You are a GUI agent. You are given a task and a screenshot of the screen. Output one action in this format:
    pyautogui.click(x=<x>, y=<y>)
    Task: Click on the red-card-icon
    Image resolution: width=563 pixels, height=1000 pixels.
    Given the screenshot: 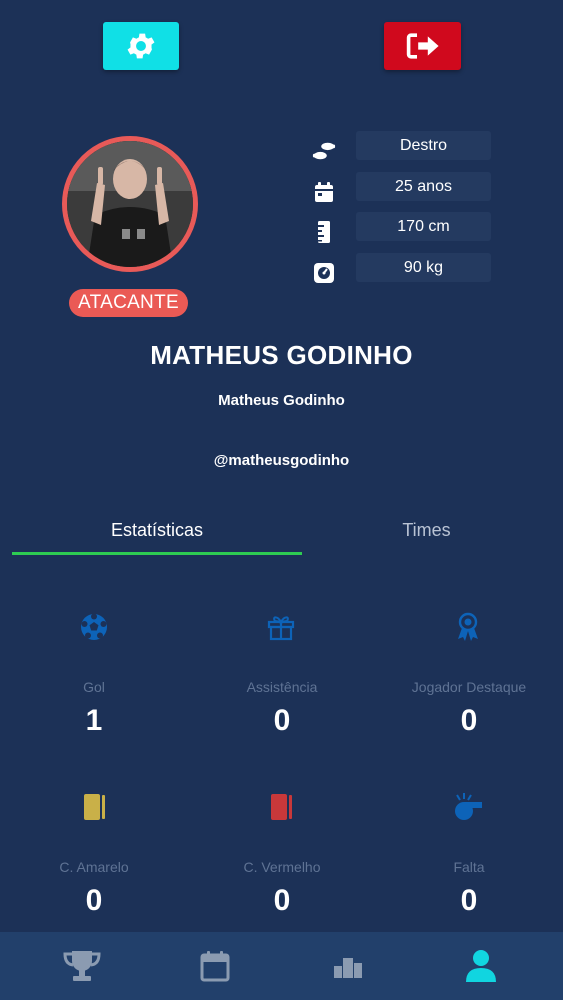 What is the action you would take?
    pyautogui.click(x=281, y=807)
    